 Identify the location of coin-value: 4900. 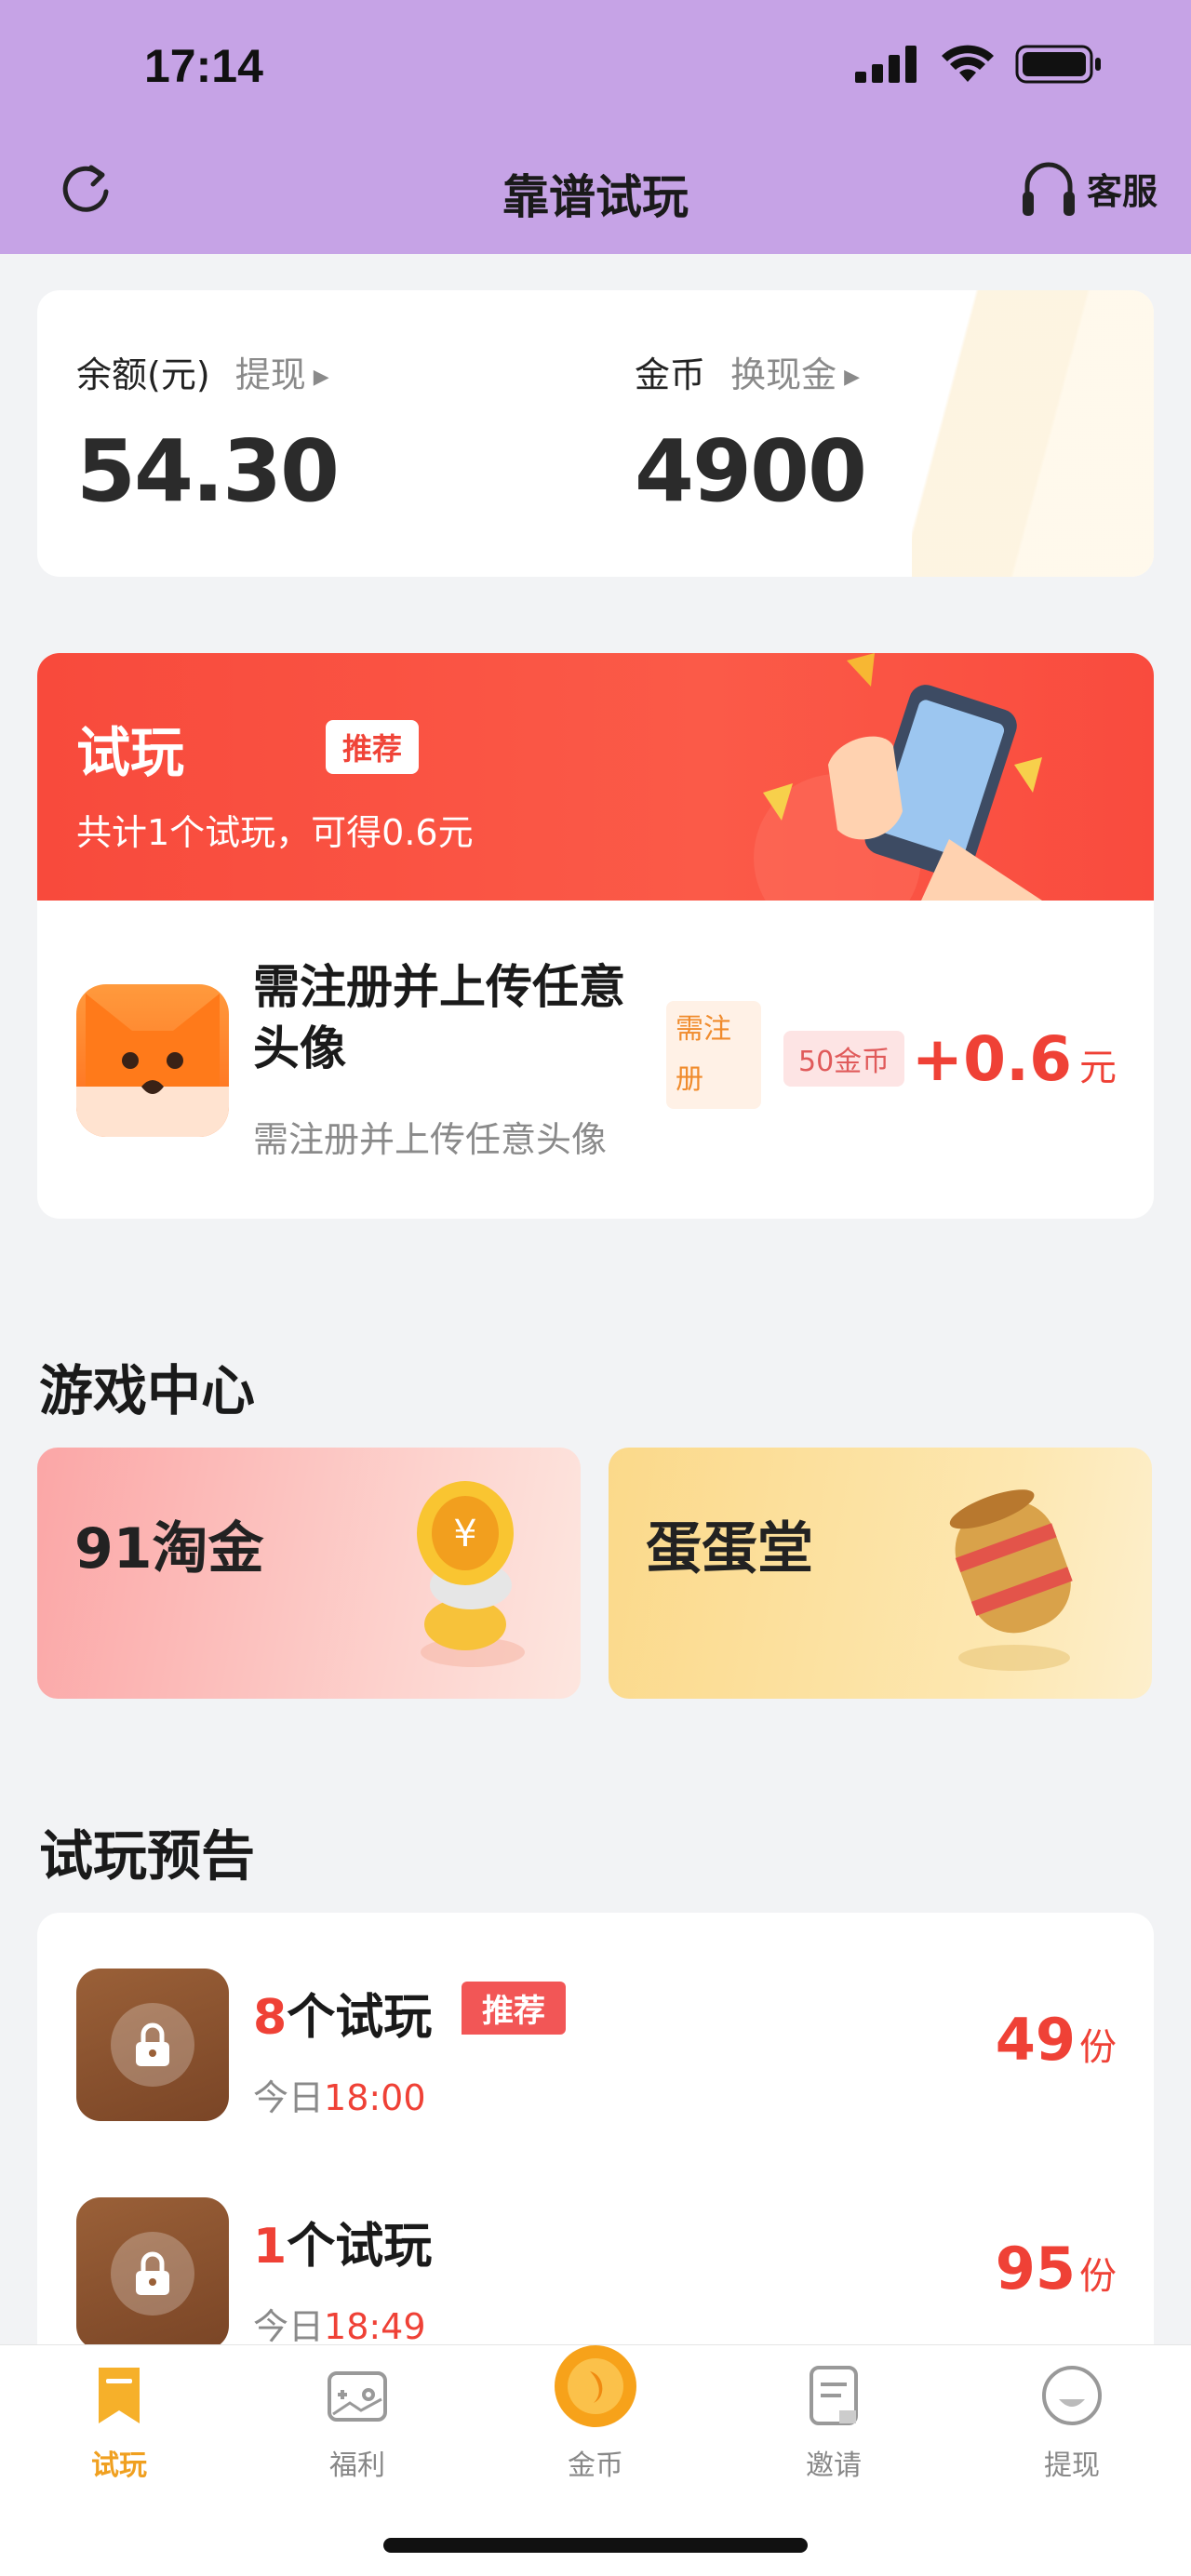
(751, 471).